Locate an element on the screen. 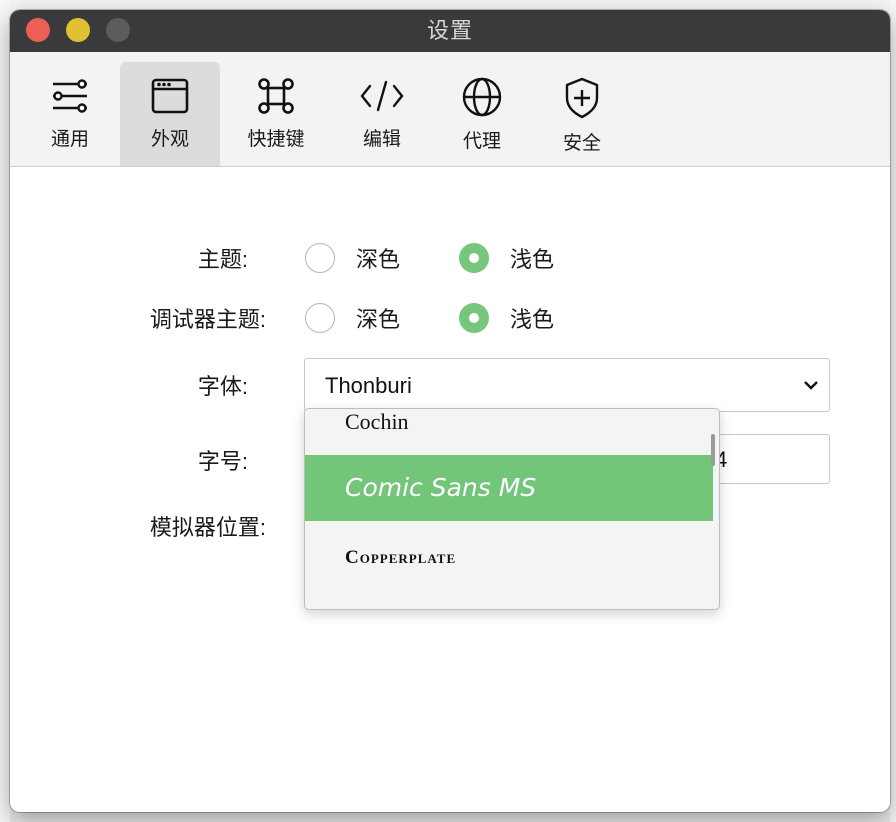 The height and width of the screenshot is (822, 896). debugger-theme-light-radio is located at coordinates (474, 318).